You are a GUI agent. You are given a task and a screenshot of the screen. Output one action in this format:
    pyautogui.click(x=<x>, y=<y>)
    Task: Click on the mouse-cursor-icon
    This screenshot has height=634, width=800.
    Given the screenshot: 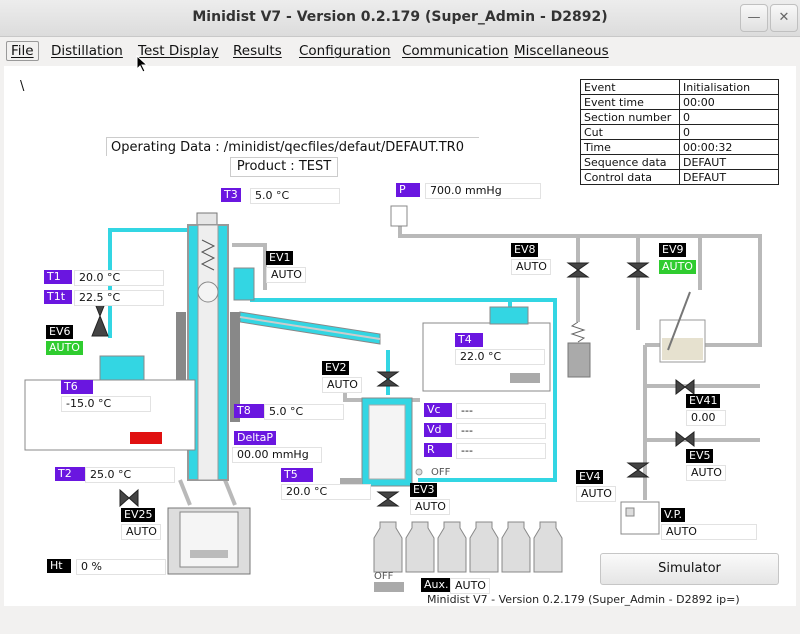 What is the action you would take?
    pyautogui.click(x=142, y=64)
    